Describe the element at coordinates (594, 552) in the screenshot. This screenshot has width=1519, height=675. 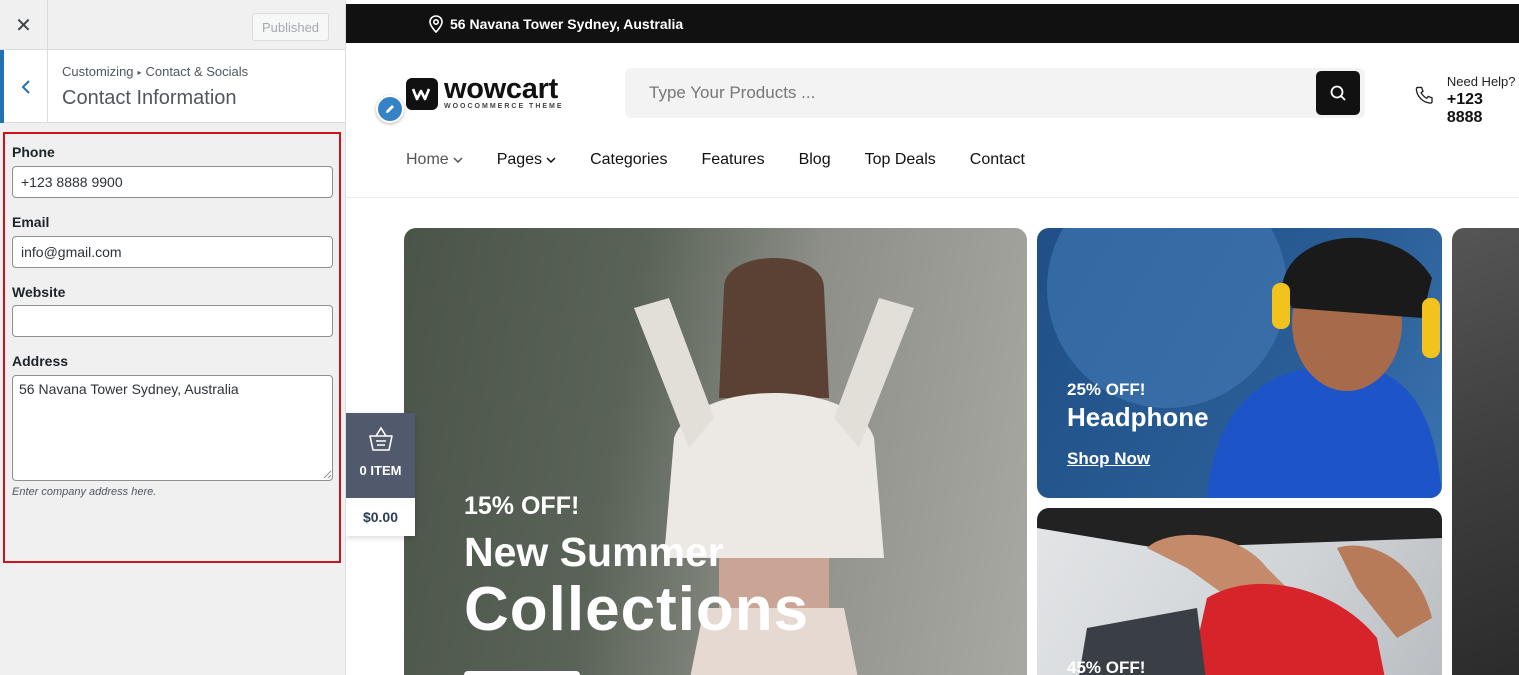
I see `hero-title-line1: New Summer` at that location.